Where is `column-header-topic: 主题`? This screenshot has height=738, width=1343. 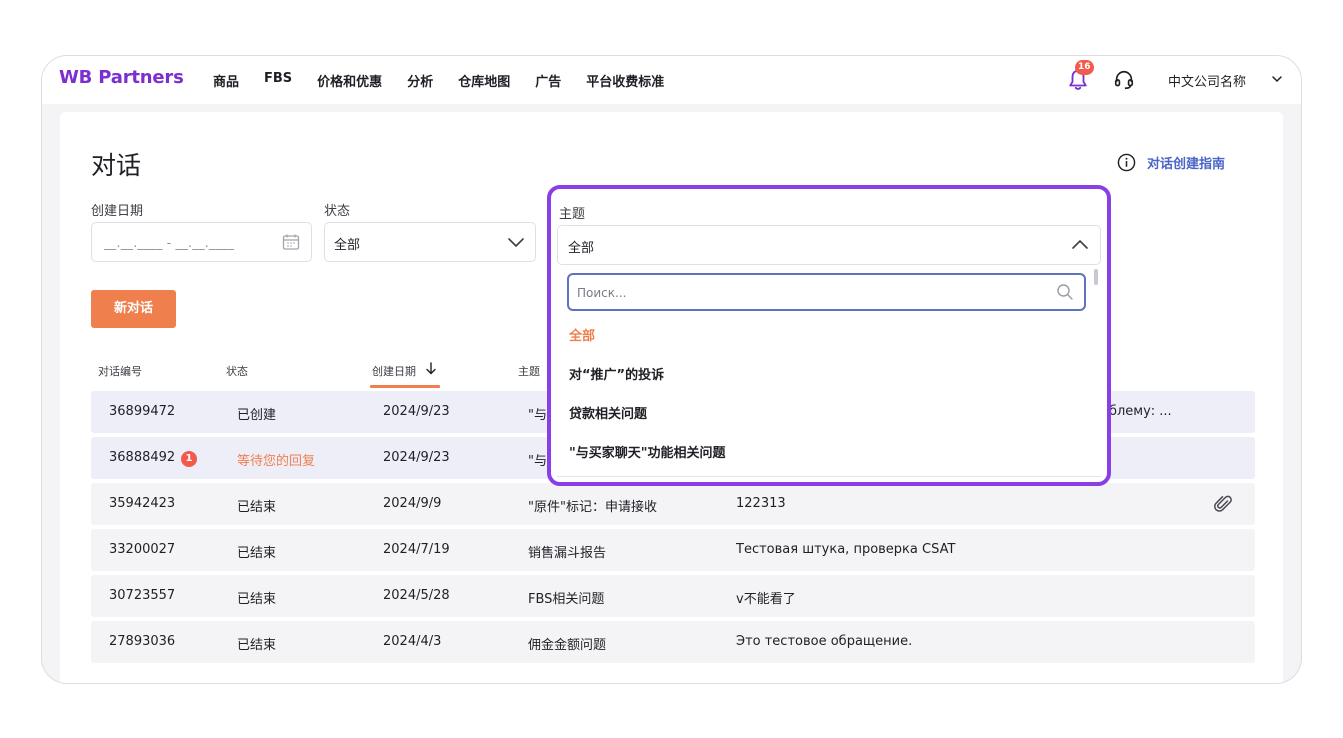 column-header-topic: 主题 is located at coordinates (529, 371).